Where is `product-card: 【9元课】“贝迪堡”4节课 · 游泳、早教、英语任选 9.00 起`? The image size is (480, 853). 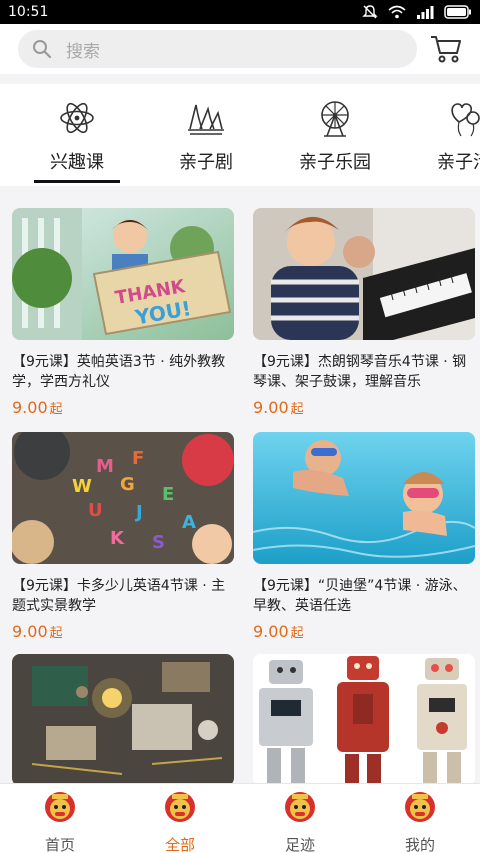
product-card: 【9元课】“贝迪堡”4节课 · 游泳、早教、英语任选 9.00 起 is located at coordinates (364, 536).